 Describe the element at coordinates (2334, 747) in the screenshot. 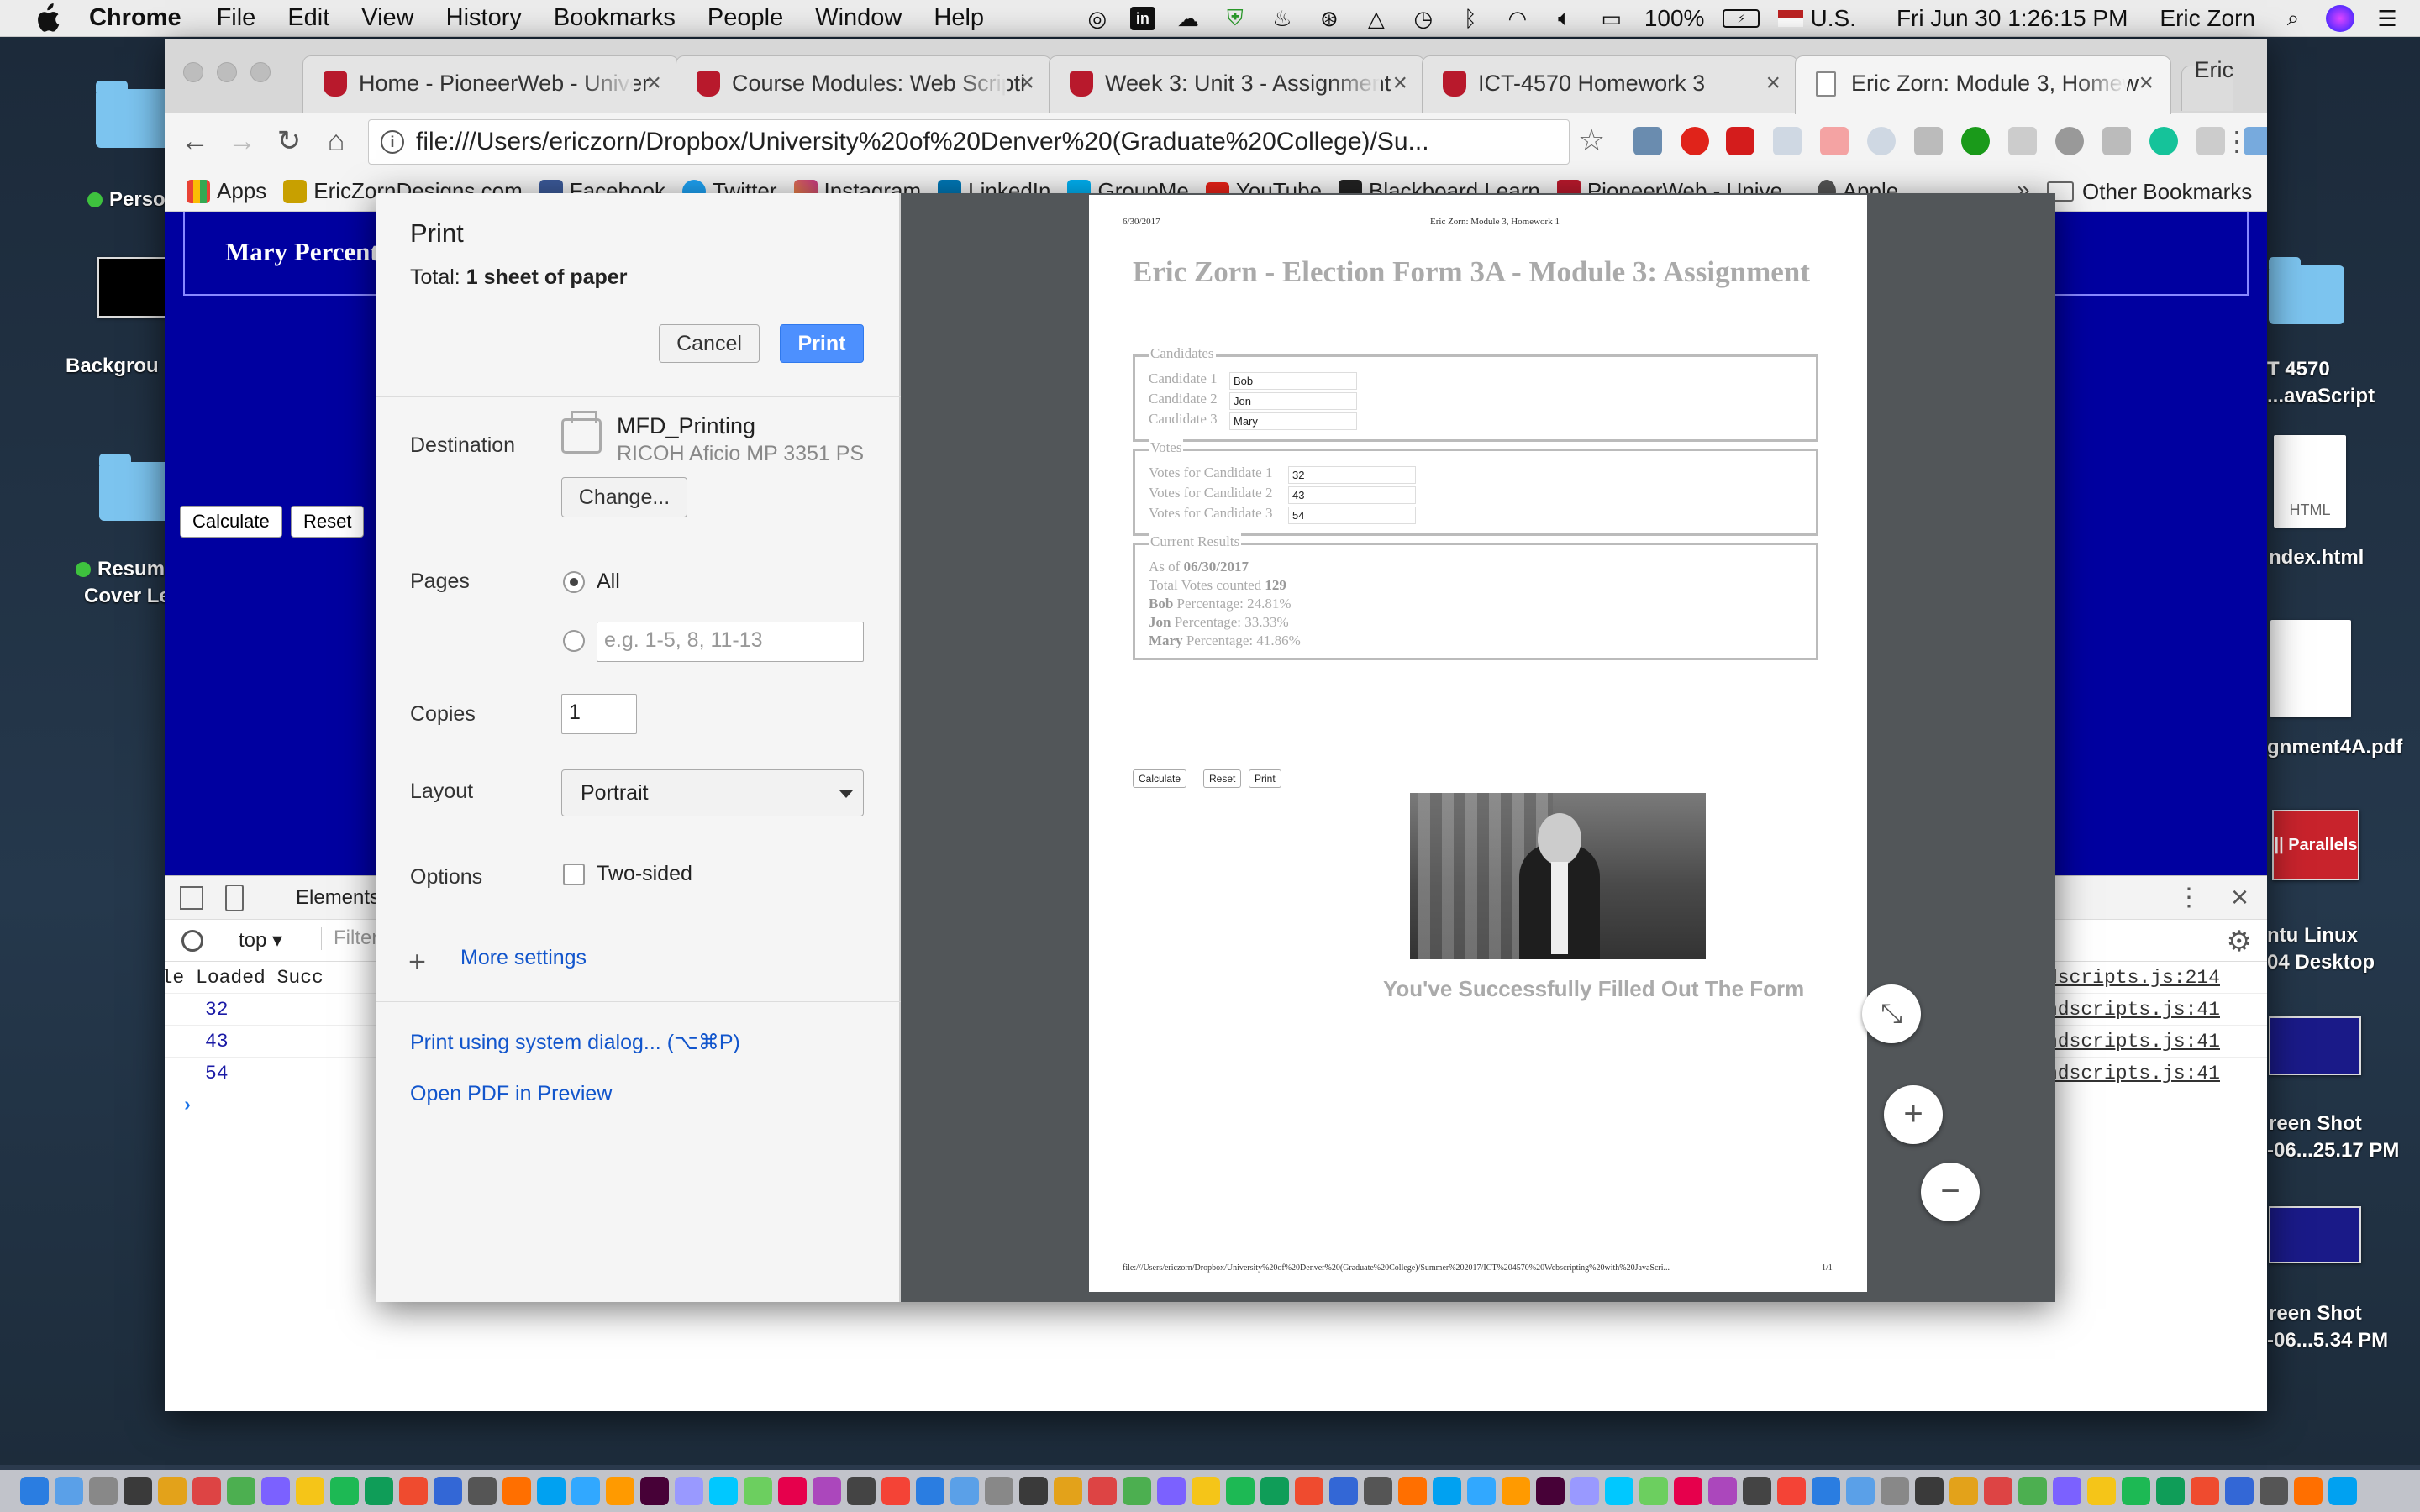

I see `desktop-item-assignment-pdf: gnment4A.pdf` at that location.